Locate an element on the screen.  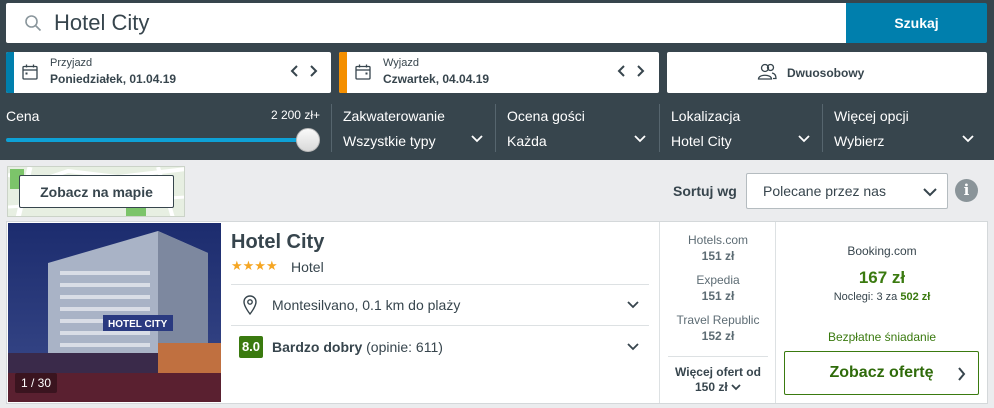
room-type-label: Dwuosobowy is located at coordinates (826, 73).